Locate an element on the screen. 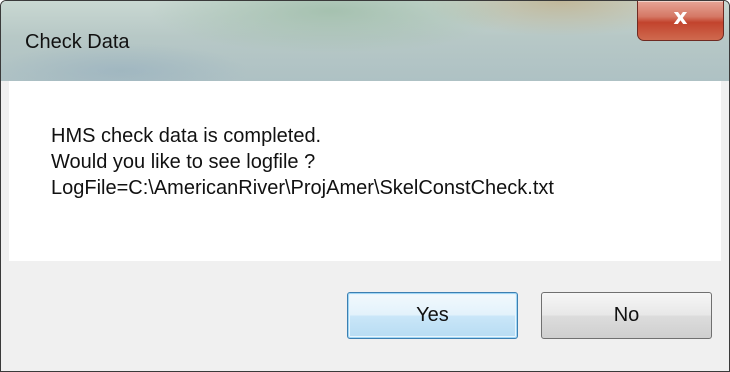 The image size is (730, 372). close-button: x is located at coordinates (680, 21).